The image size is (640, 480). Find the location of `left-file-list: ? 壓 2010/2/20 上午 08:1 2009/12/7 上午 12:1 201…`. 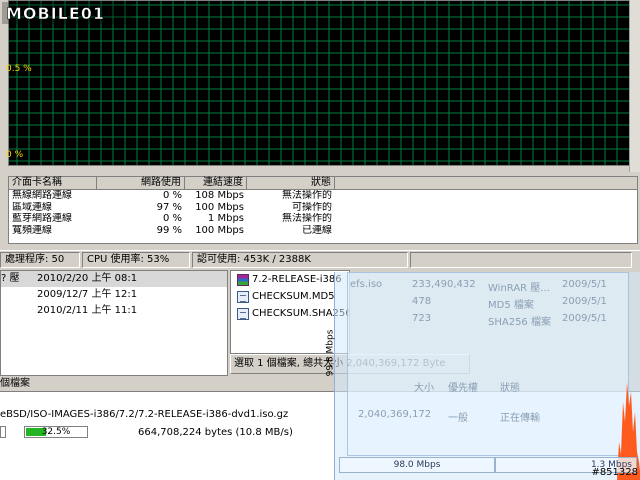

left-file-list: ? 壓 2010/2/20 上午 08:1 2009/12/7 上午 12:1 201… is located at coordinates (114, 323).